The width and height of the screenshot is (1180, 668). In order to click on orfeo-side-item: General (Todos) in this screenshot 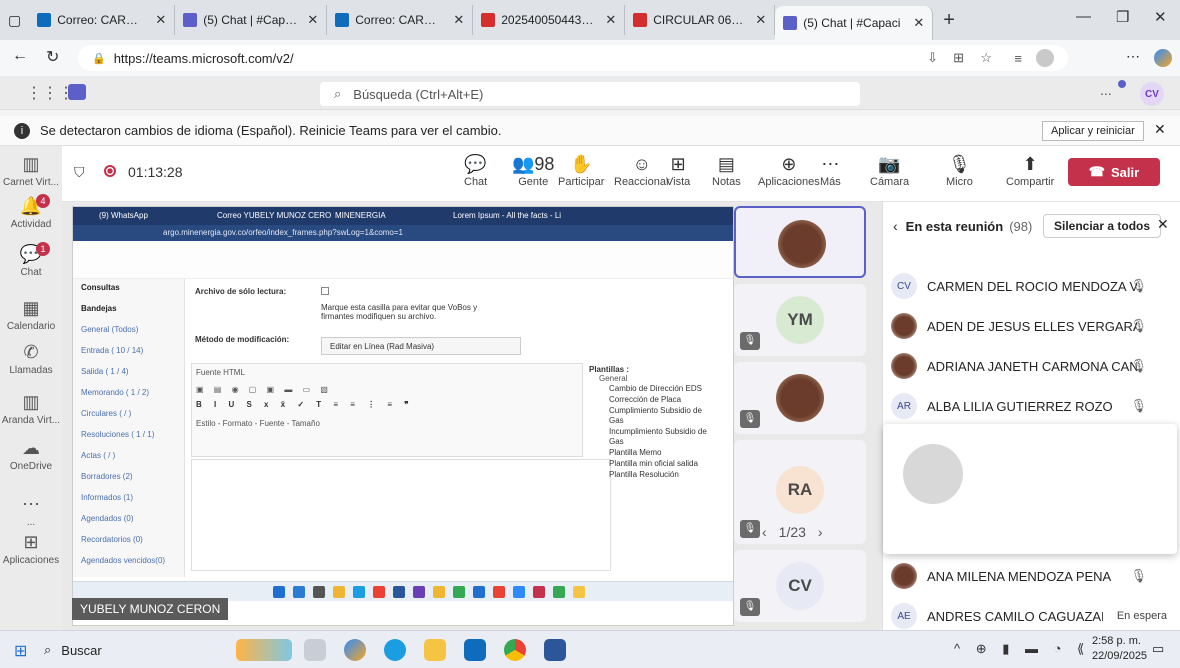, I will do `click(109, 329)`.